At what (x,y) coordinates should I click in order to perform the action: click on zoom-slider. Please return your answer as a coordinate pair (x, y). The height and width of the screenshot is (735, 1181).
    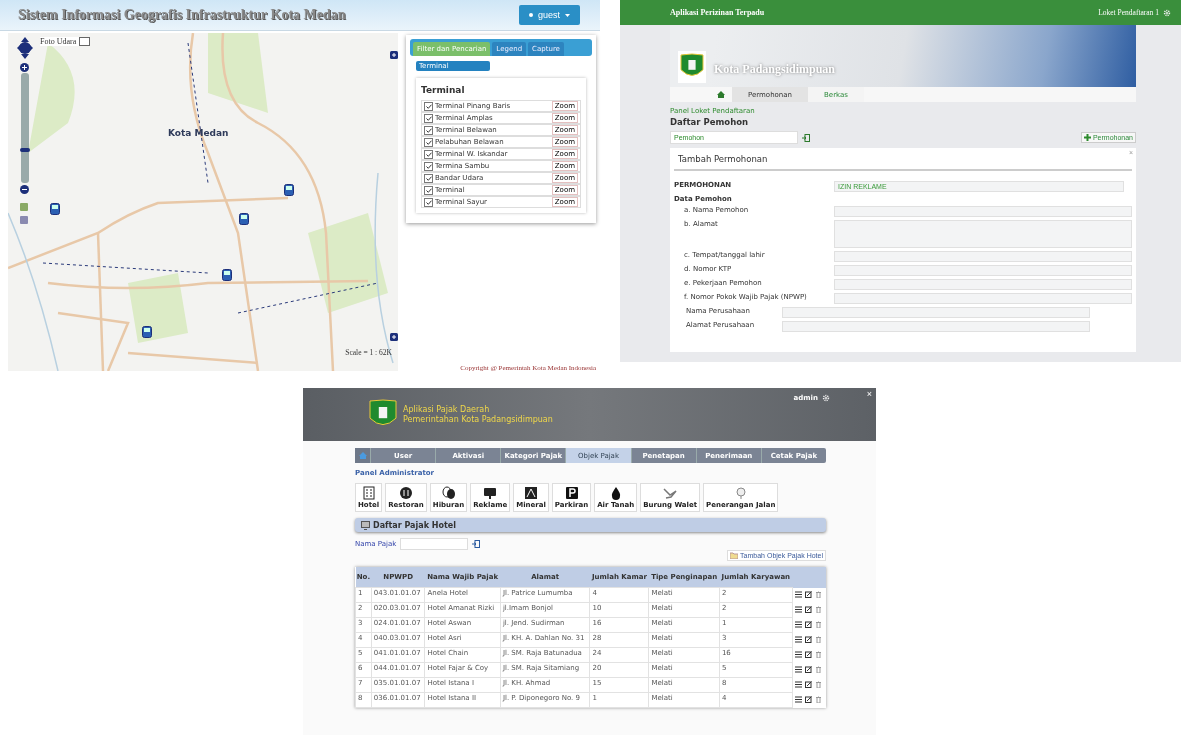
    Looking at the image, I should click on (25, 128).